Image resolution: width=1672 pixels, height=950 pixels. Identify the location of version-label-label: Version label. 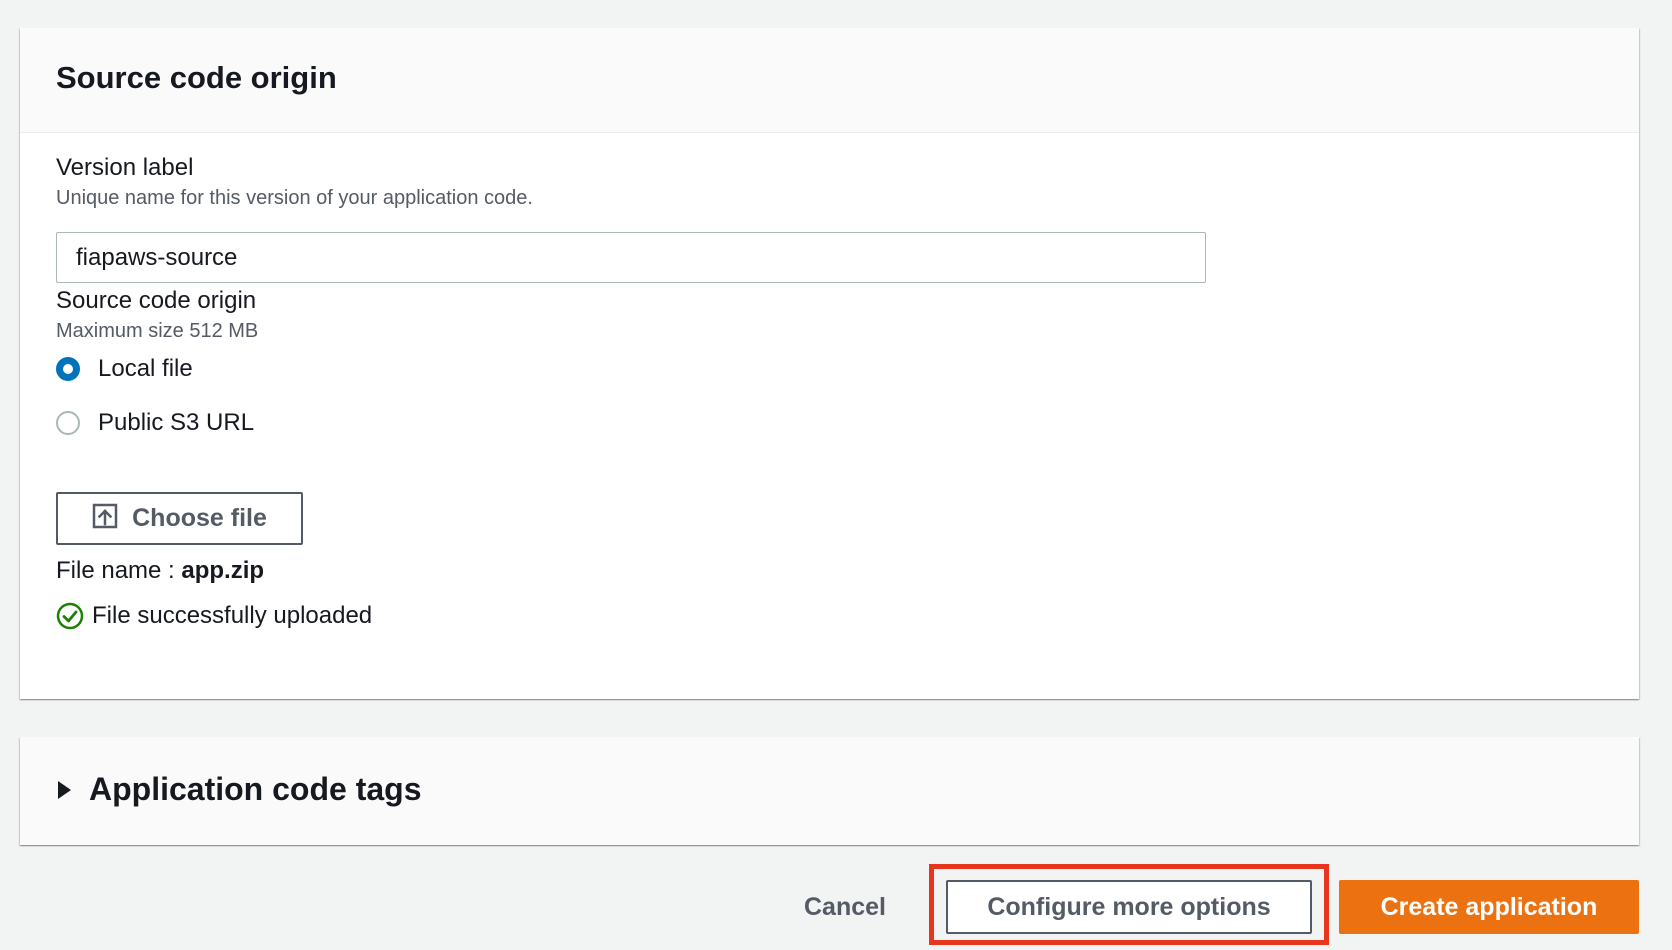
(125, 167).